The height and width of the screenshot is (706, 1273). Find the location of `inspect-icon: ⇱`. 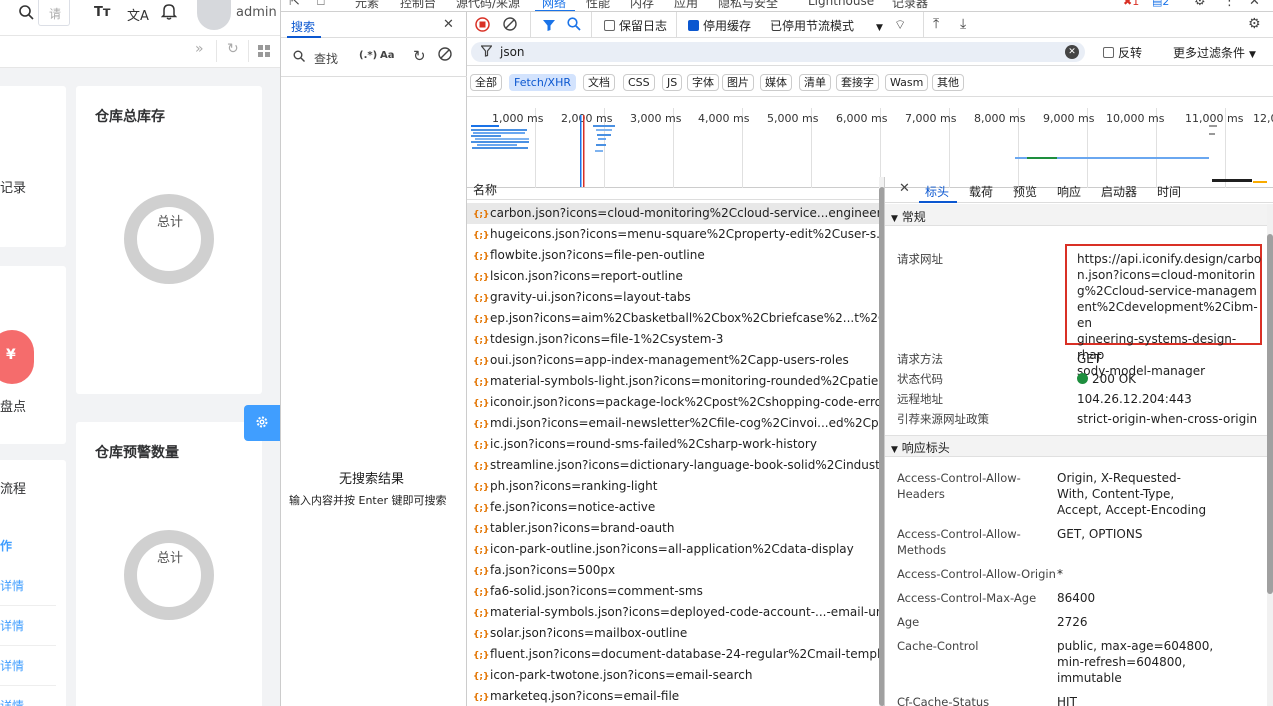

inspect-icon: ⇱ is located at coordinates (294, 4).